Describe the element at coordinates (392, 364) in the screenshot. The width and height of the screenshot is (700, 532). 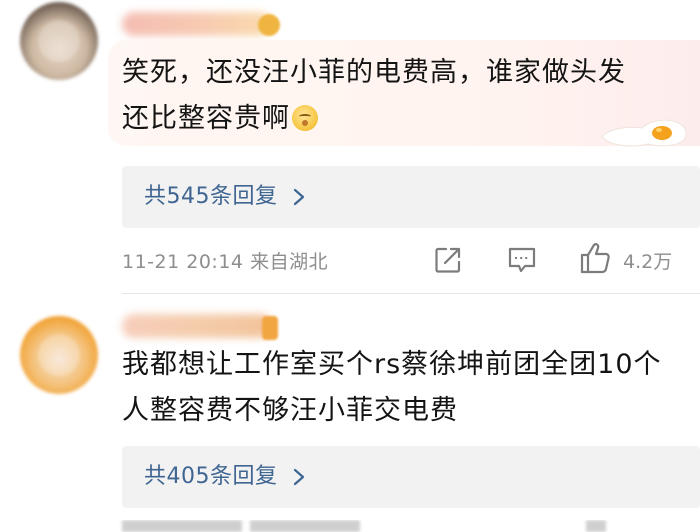
I see `comment-text-line: 我都想让工作室买个rs蔡徐坤前团全团10个` at that location.